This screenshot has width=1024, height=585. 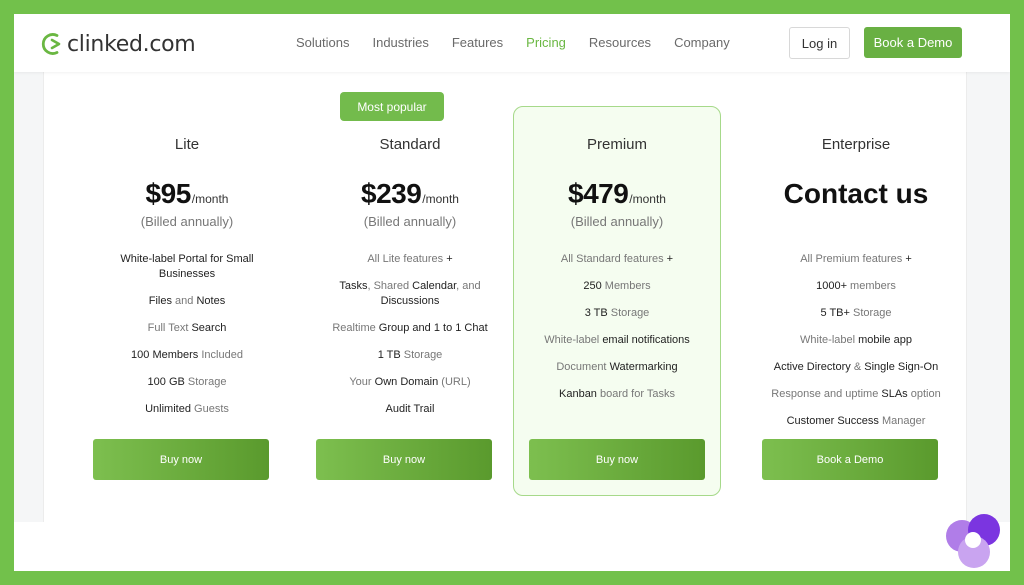 I want to click on feature-item: All Premium features +, so click(x=856, y=259).